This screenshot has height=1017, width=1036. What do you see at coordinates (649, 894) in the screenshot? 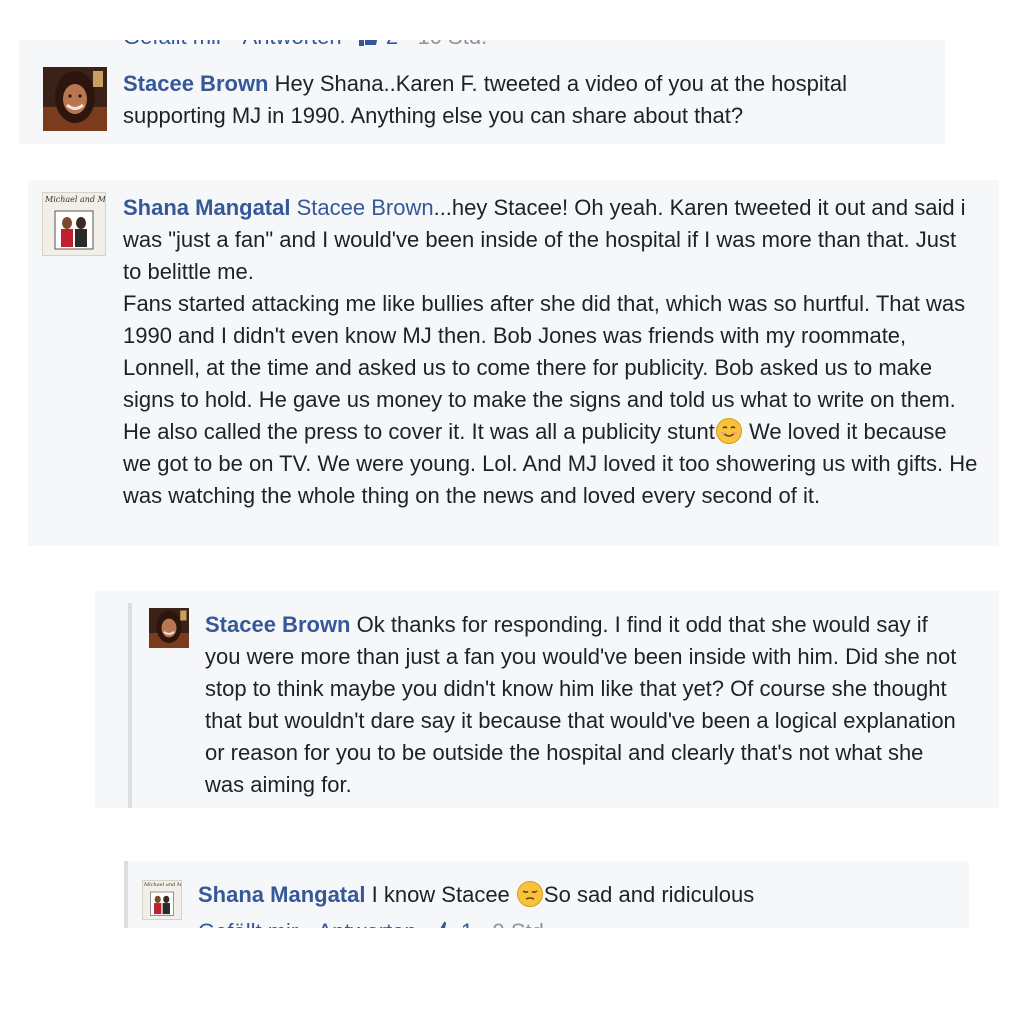
I see `comment-text-b: So sad and ridiculous` at bounding box center [649, 894].